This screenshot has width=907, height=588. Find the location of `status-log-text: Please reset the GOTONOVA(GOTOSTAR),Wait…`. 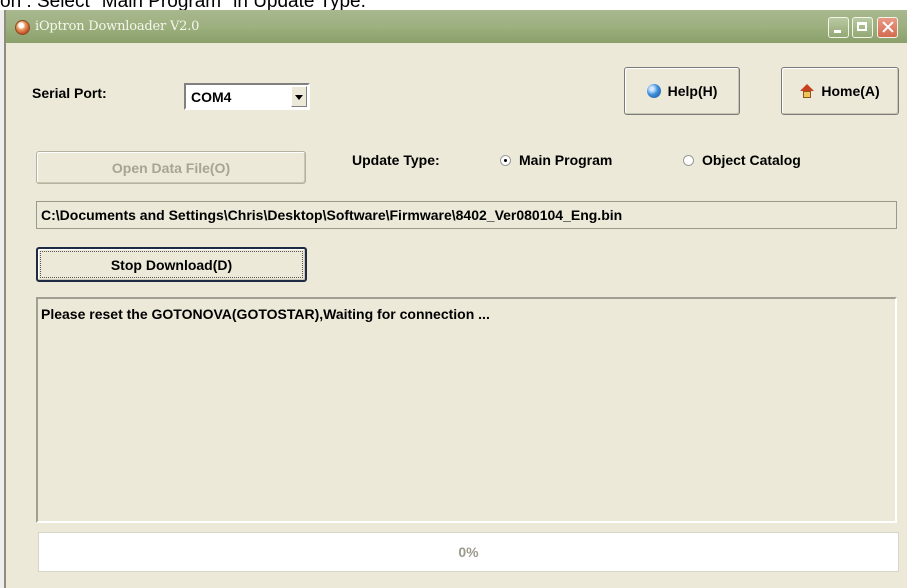

status-log-text: Please reset the GOTONOVA(GOTOSTAR),Wait… is located at coordinates (265, 314).